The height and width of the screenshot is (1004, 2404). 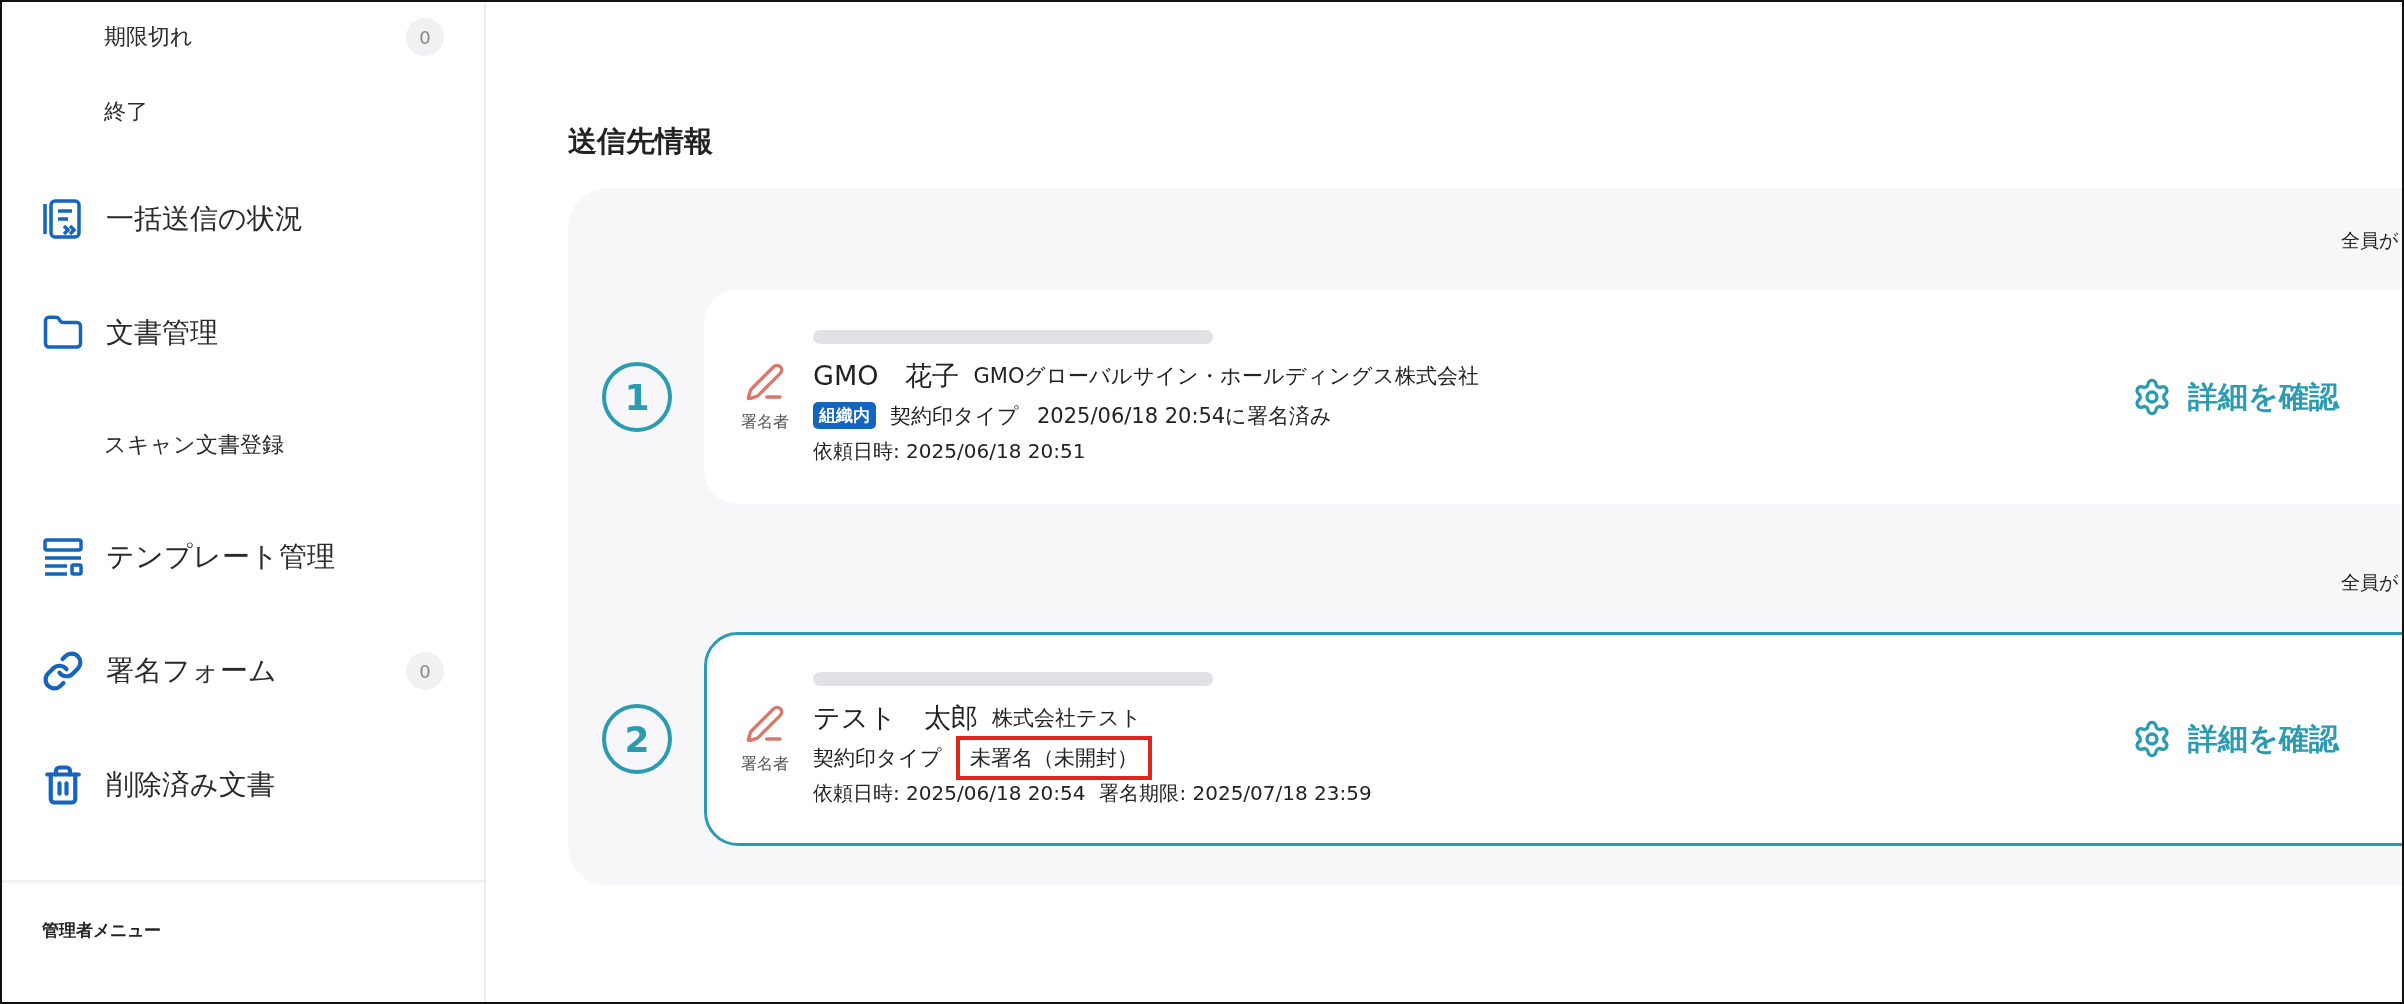 What do you see at coordinates (245, 671) in the screenshot?
I see `sidebar-item: 署名フォーム` at bounding box center [245, 671].